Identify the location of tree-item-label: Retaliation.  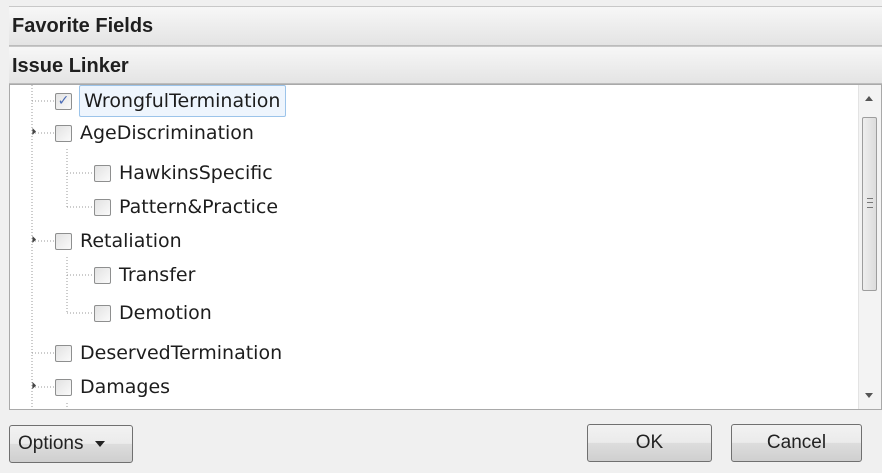
(131, 241).